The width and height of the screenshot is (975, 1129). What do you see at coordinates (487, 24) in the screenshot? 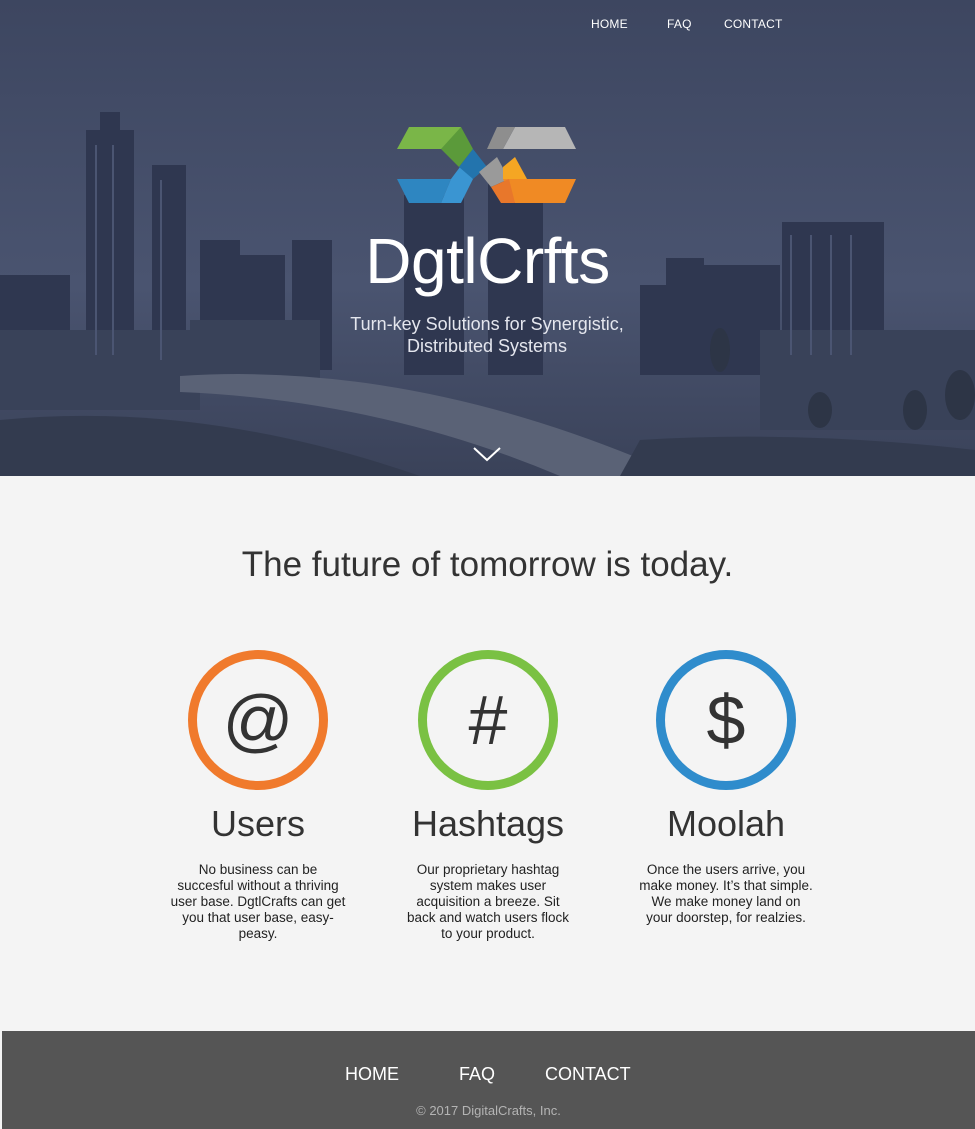
I see `top-nav: HOME FAQ CONTACT` at bounding box center [487, 24].